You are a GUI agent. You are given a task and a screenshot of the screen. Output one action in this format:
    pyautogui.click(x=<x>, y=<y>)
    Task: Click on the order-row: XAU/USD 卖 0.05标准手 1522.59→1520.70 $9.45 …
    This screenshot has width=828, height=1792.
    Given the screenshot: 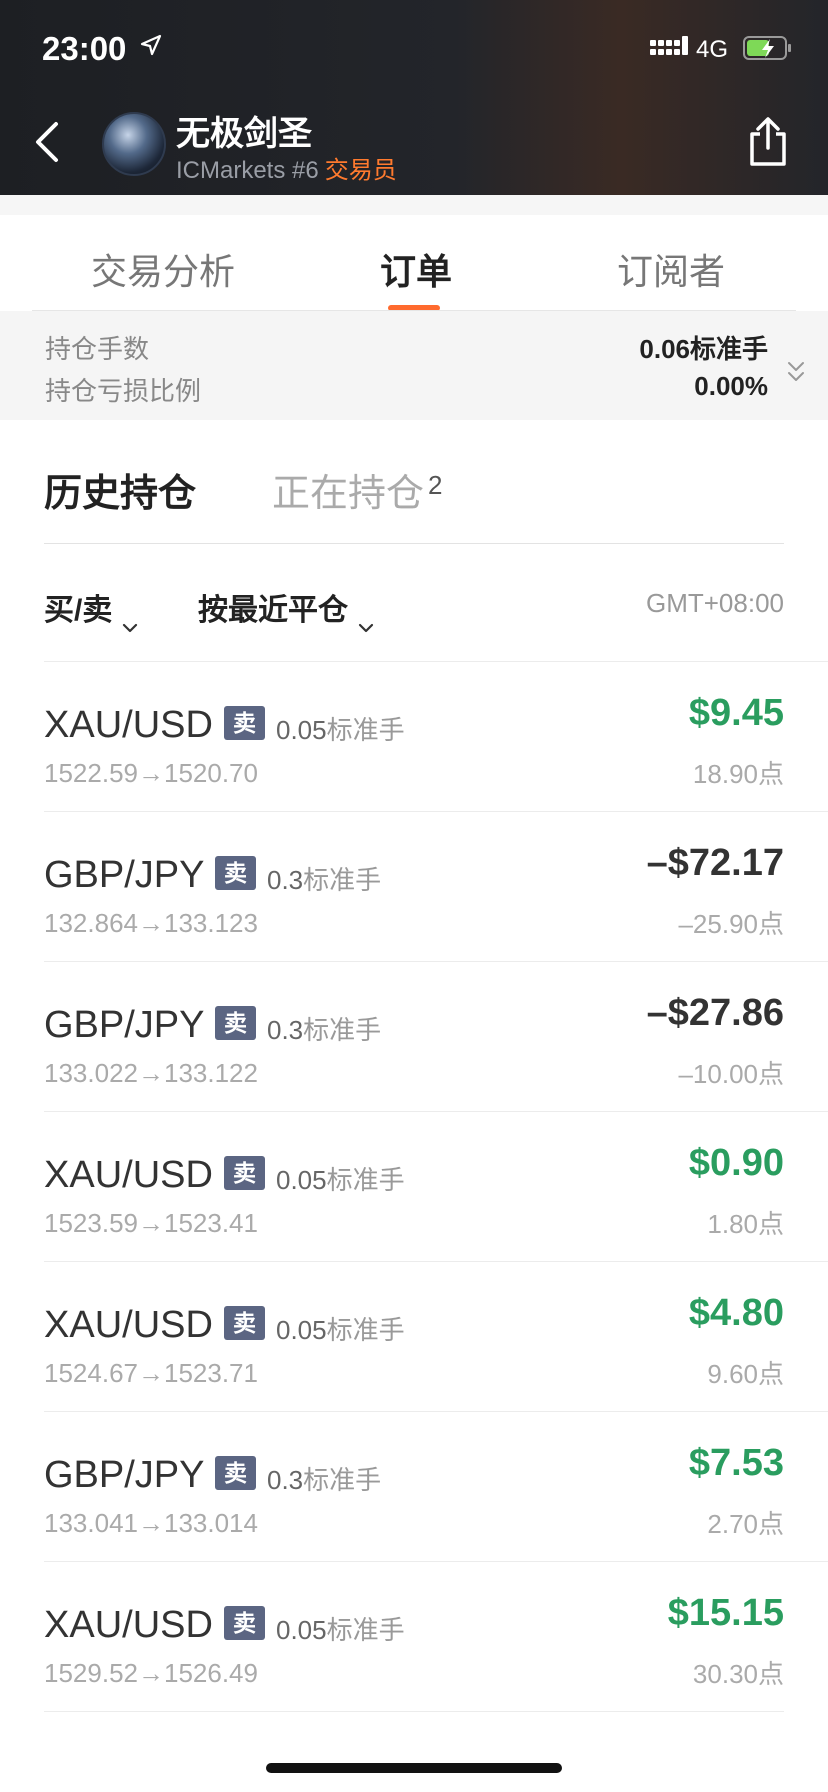 What is the action you would take?
    pyautogui.click(x=436, y=736)
    